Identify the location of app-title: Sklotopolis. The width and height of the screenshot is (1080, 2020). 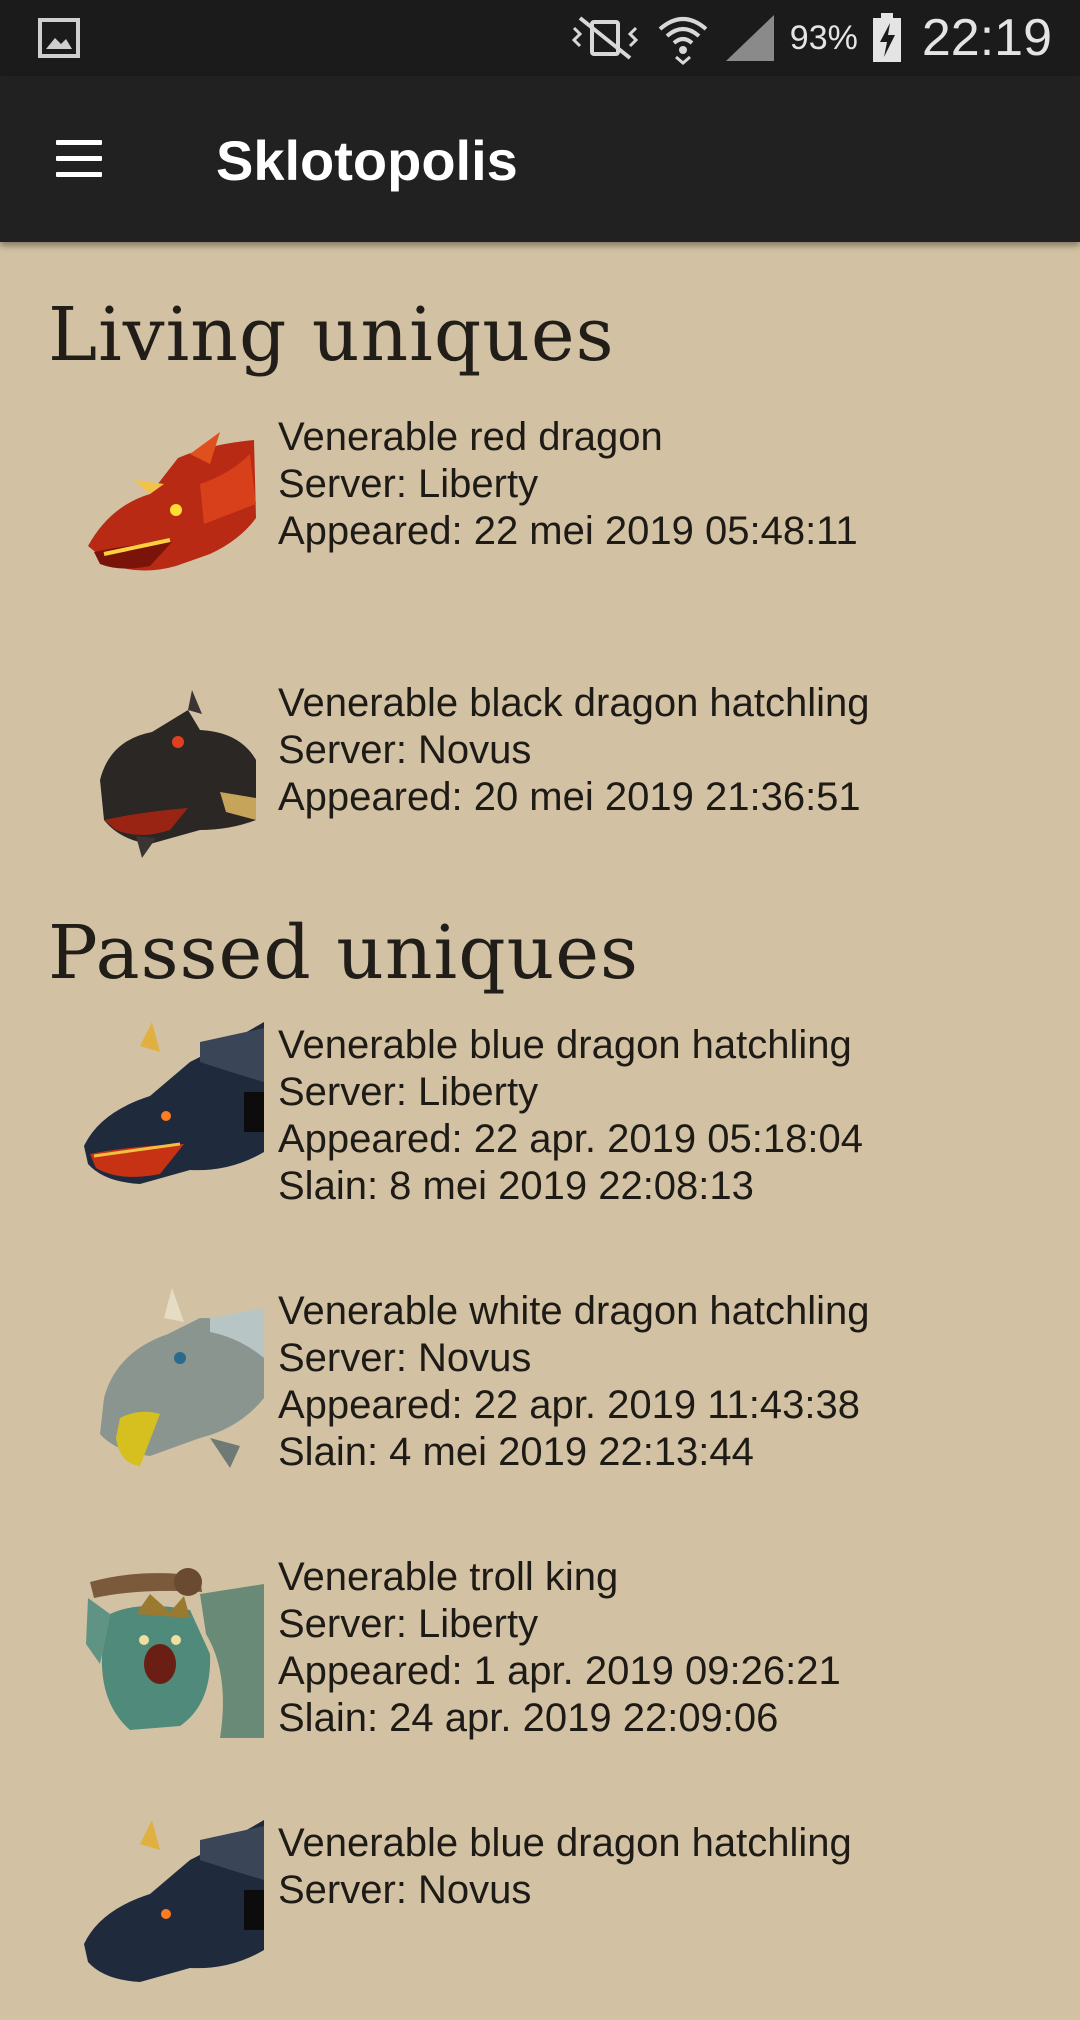
(367, 160).